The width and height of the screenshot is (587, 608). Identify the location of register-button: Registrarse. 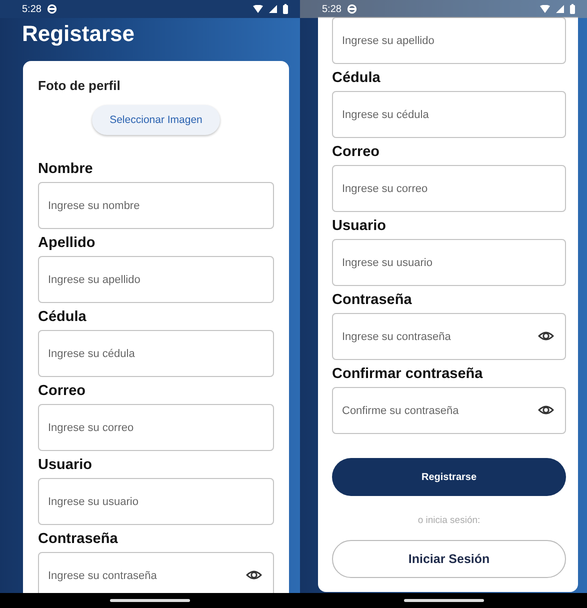
(449, 477).